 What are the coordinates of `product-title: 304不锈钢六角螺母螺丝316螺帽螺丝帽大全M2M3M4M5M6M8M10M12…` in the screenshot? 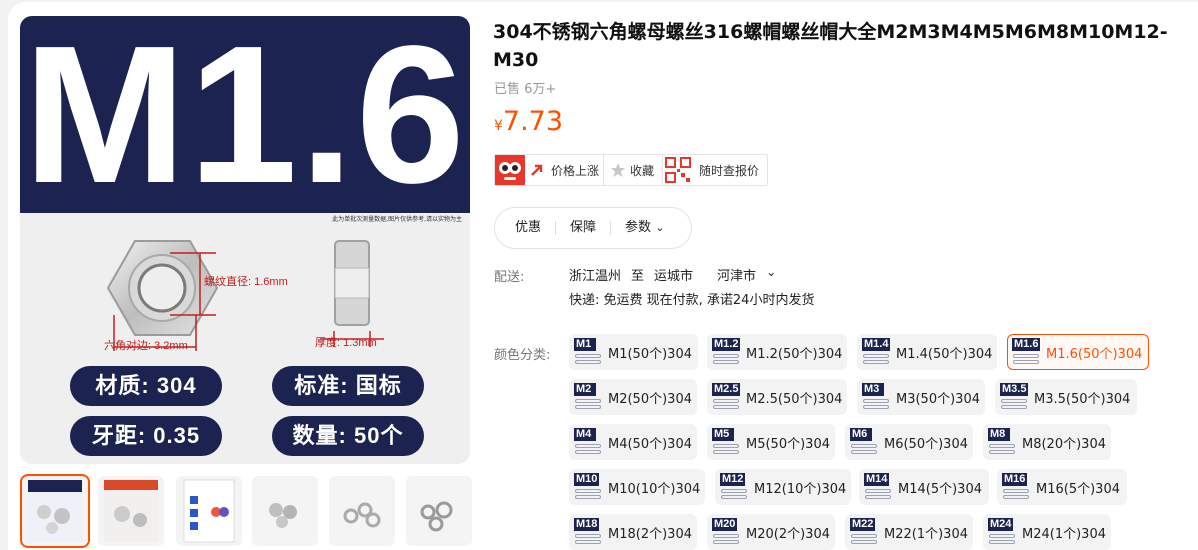 It's located at (830, 46).